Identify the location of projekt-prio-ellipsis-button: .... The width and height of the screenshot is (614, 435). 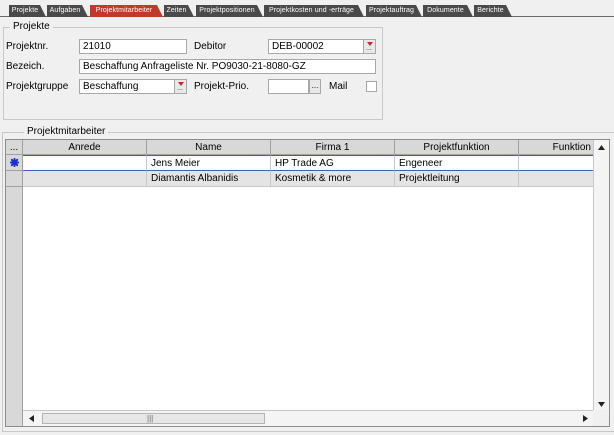
(315, 86).